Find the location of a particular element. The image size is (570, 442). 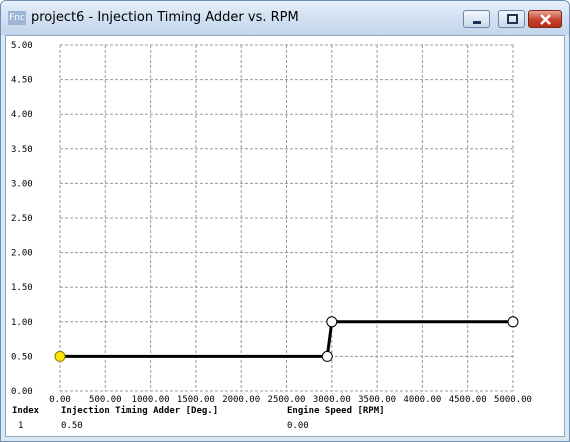

app-icon: Fnc is located at coordinates (17, 18).